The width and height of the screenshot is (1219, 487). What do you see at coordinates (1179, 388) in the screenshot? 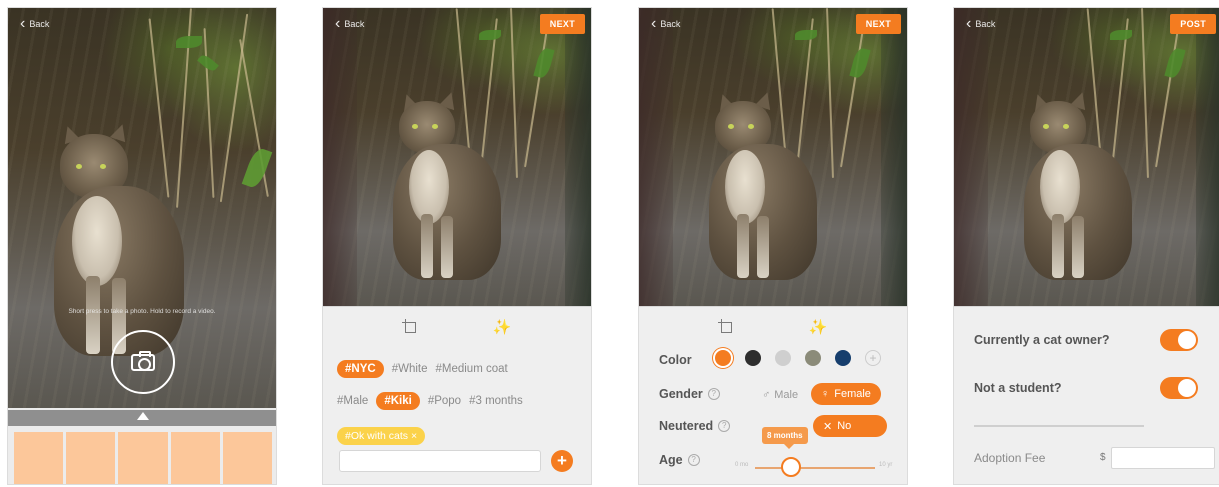
I see `student-toggle` at bounding box center [1179, 388].